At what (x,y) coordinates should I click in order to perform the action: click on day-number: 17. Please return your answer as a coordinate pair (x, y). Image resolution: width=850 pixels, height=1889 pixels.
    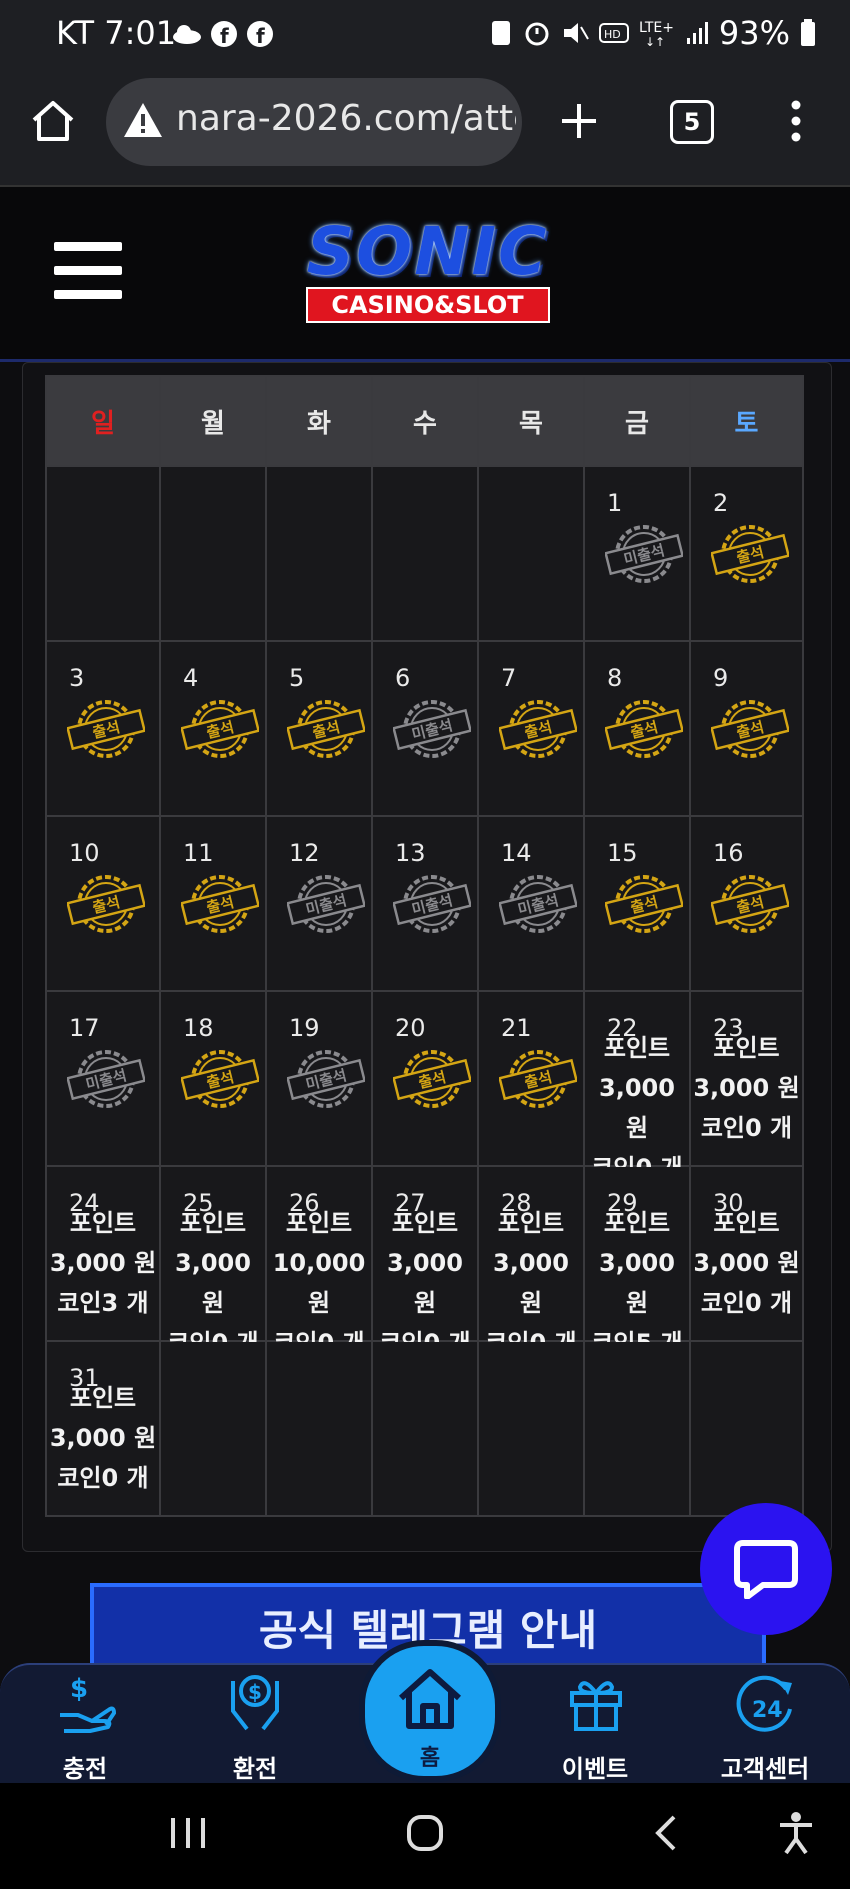
    Looking at the image, I should click on (84, 1028).